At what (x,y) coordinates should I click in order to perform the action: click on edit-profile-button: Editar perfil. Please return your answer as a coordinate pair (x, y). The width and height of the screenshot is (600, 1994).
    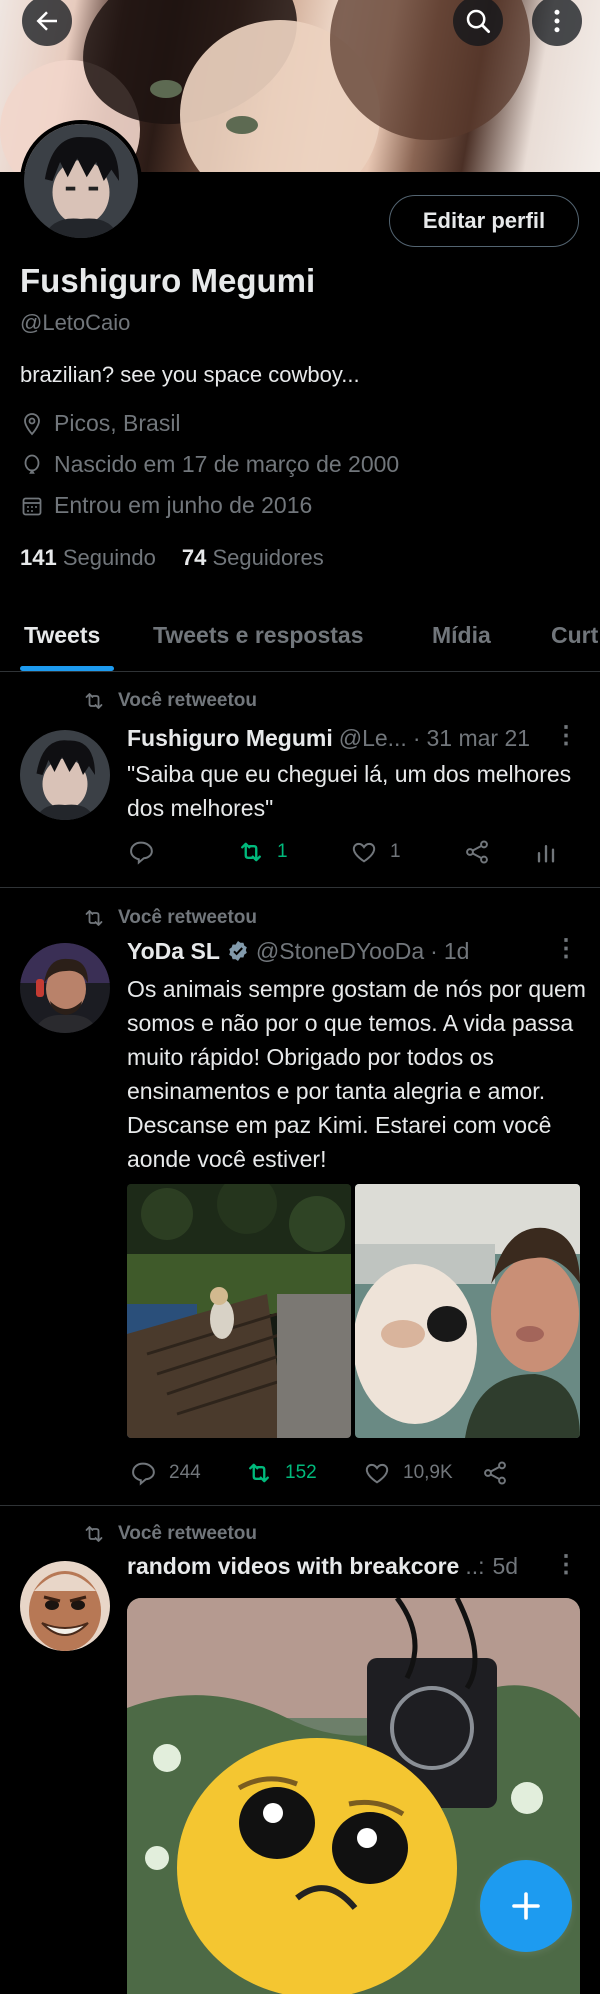
    Looking at the image, I should click on (484, 221).